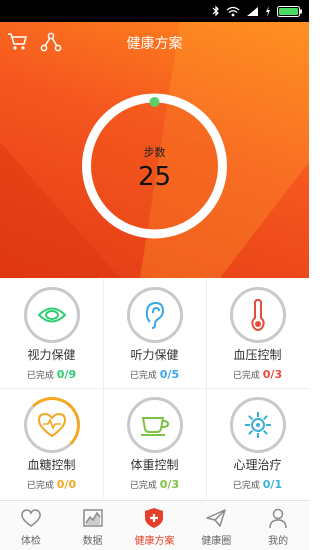  What do you see at coordinates (31, 518) in the screenshot?
I see `heart-outline-icon` at bounding box center [31, 518].